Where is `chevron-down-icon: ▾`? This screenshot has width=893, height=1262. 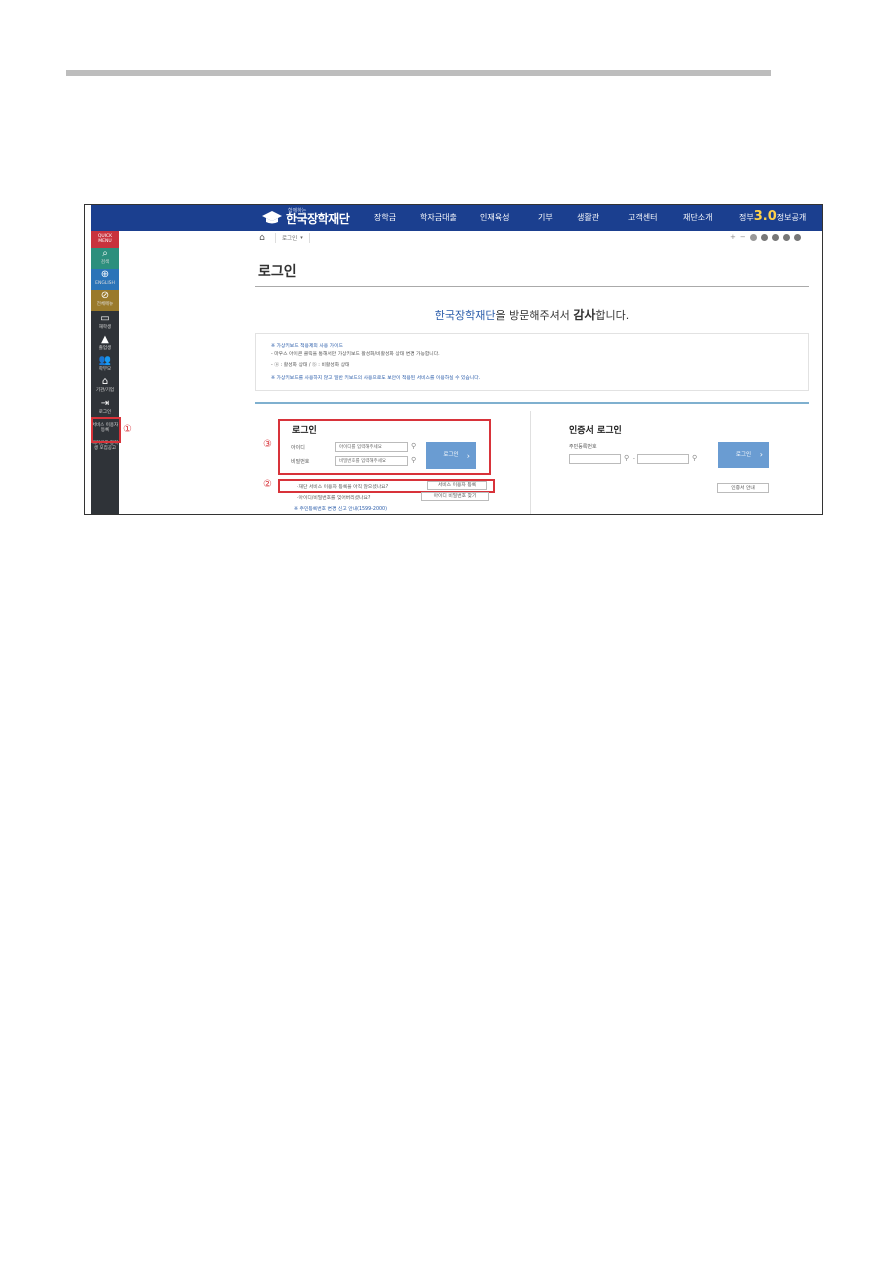
chevron-down-icon: ▾ is located at coordinates (301, 238).